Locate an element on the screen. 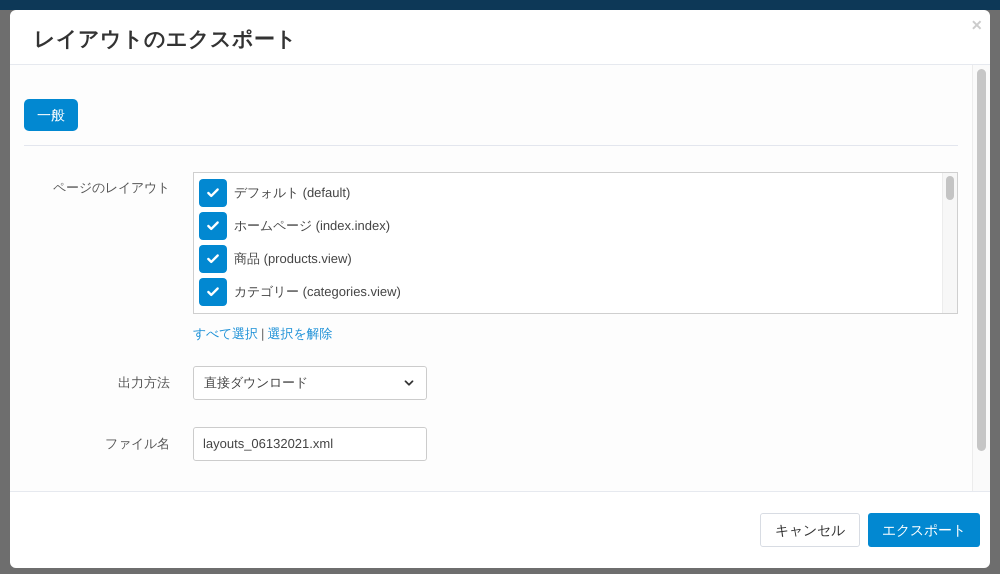 This screenshot has height=574, width=1000. checkbox-label: ホームページ (index.index) is located at coordinates (312, 226).